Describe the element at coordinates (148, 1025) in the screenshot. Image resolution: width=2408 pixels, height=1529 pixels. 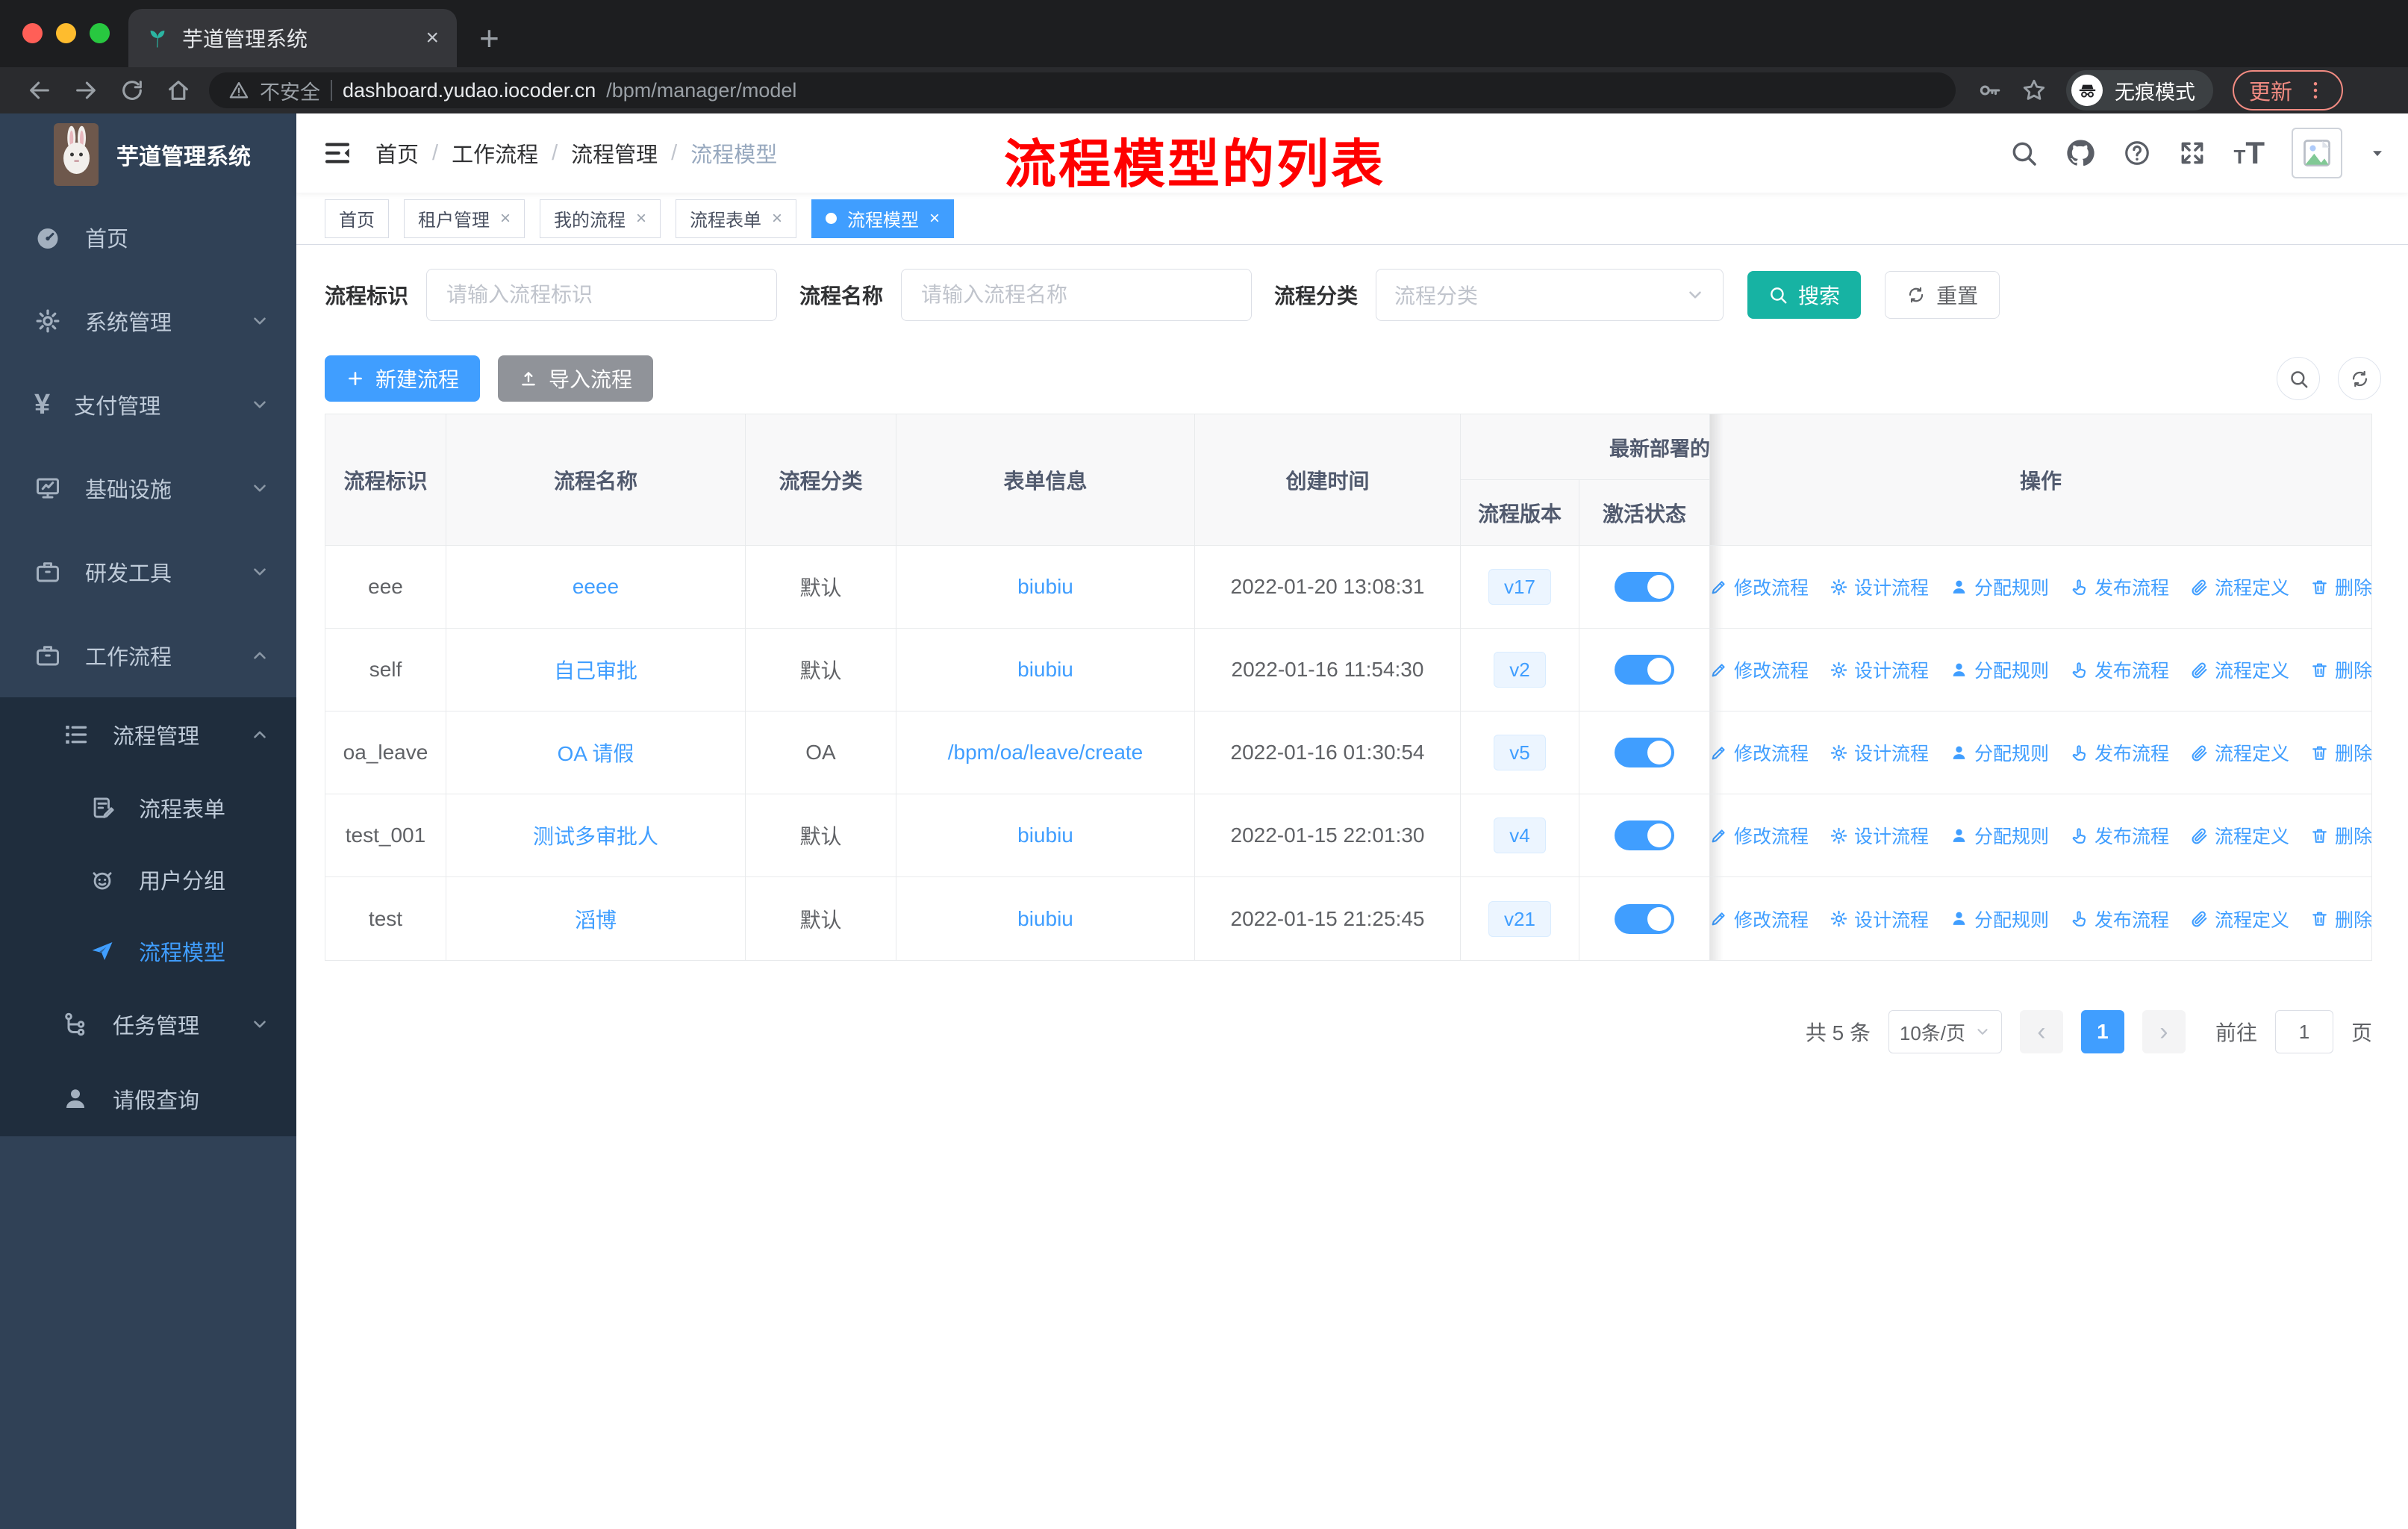
I see `sidebar-item-task-mgmt: 任务管理` at that location.